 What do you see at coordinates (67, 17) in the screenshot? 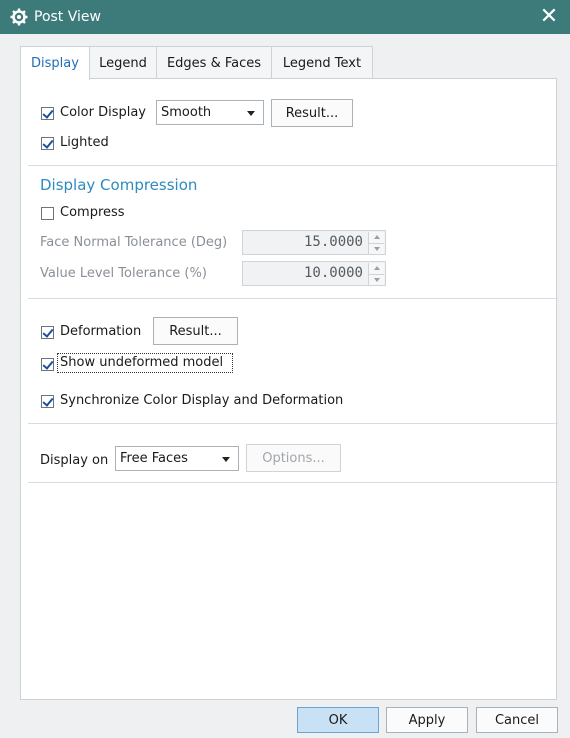
I see `window-title: Post View` at bounding box center [67, 17].